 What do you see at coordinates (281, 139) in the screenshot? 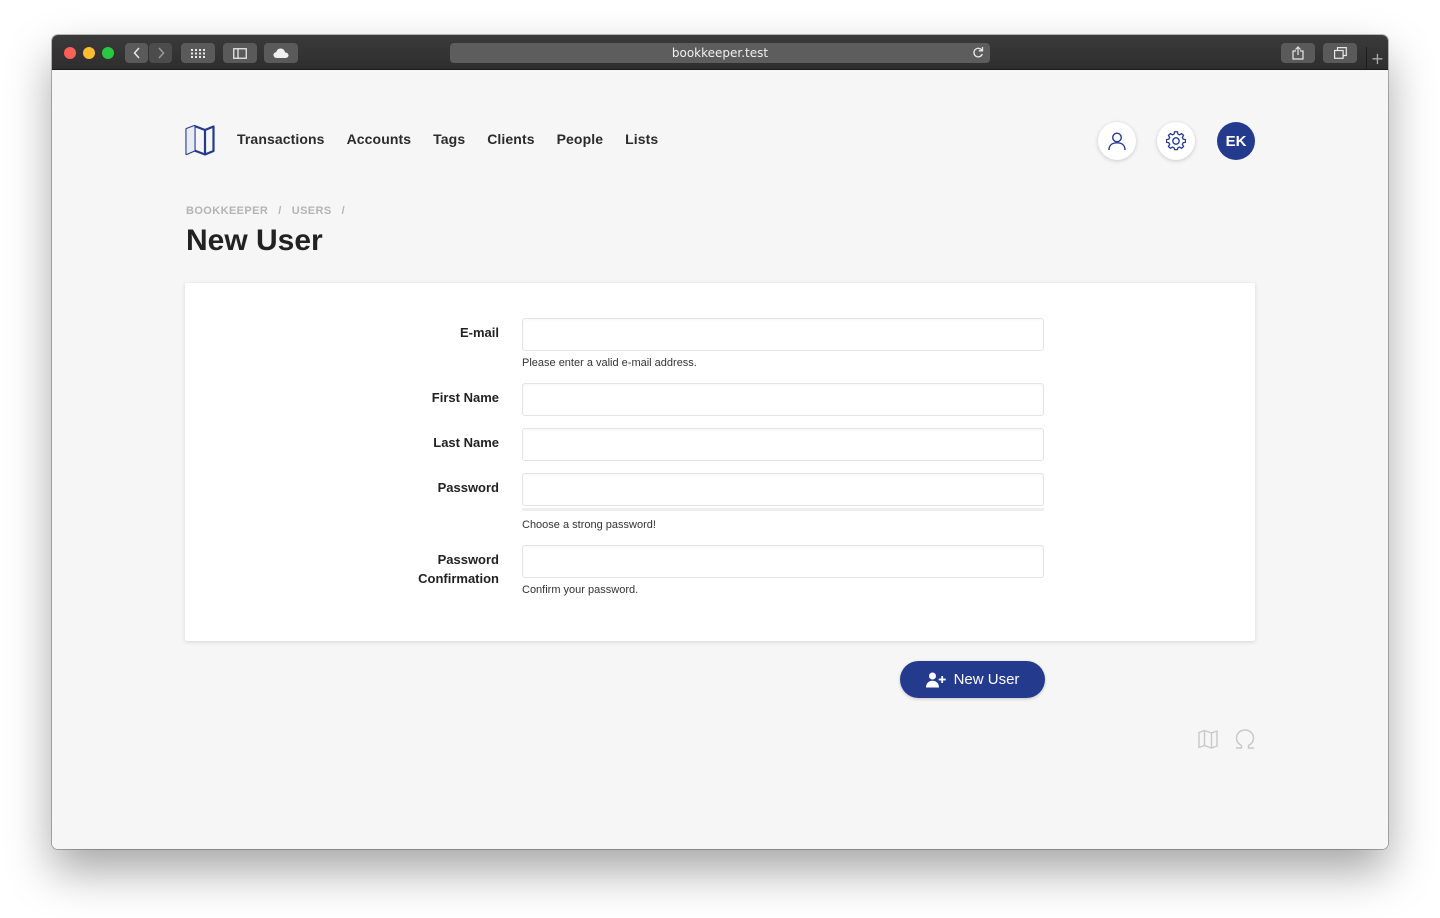
I see `nav-transactions: Transactions` at bounding box center [281, 139].